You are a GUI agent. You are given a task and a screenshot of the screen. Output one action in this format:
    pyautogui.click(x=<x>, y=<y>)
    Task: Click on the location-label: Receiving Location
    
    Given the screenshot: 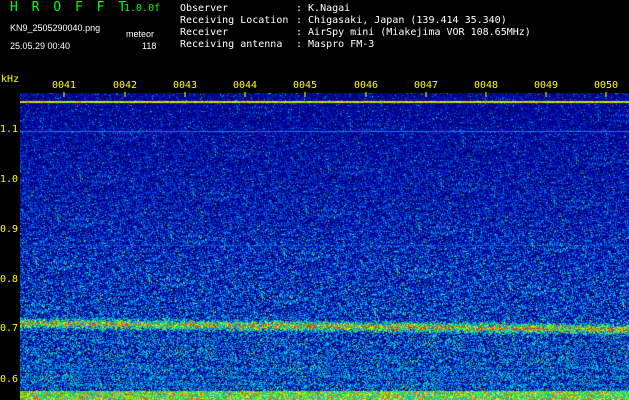 What is the action you would take?
    pyautogui.click(x=234, y=20)
    